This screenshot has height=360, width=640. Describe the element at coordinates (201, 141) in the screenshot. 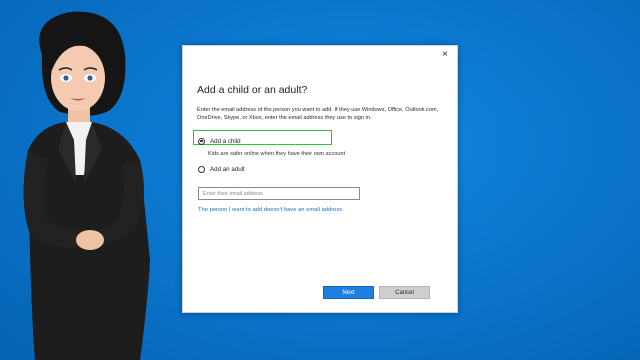

I see `add-child-radio` at that location.